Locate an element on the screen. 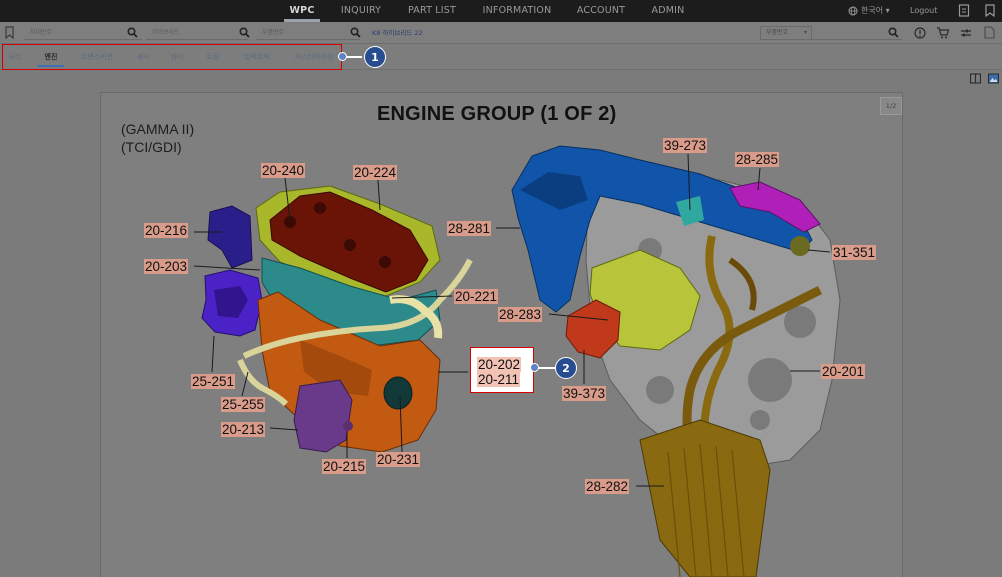  part-label-20-201: 20-201 is located at coordinates (843, 371).